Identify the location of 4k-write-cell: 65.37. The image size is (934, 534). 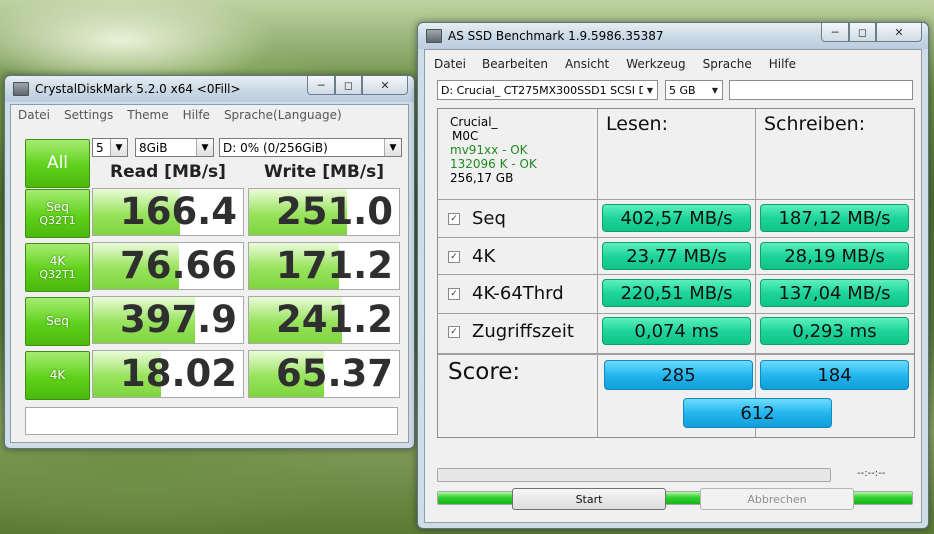
(324, 374).